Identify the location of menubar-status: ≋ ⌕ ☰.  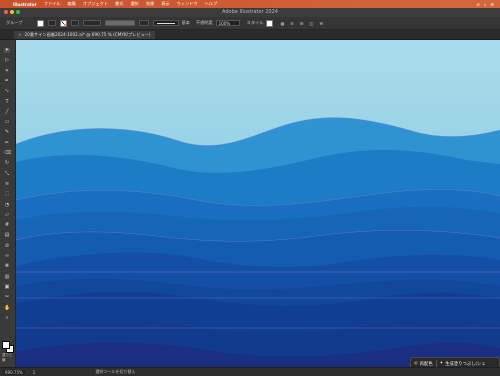
(485, 4).